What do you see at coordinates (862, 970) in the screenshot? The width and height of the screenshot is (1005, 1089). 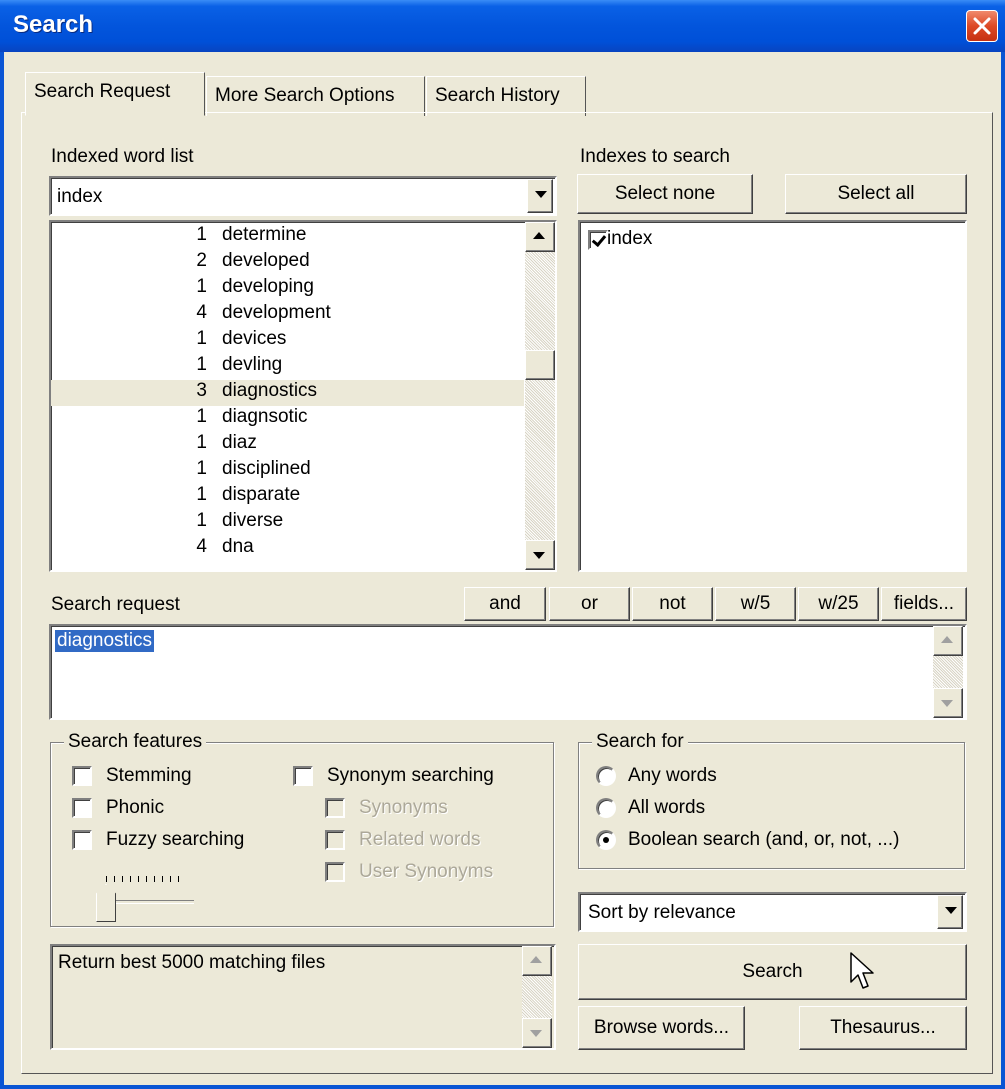 I see `mouse-cursor-icon` at bounding box center [862, 970].